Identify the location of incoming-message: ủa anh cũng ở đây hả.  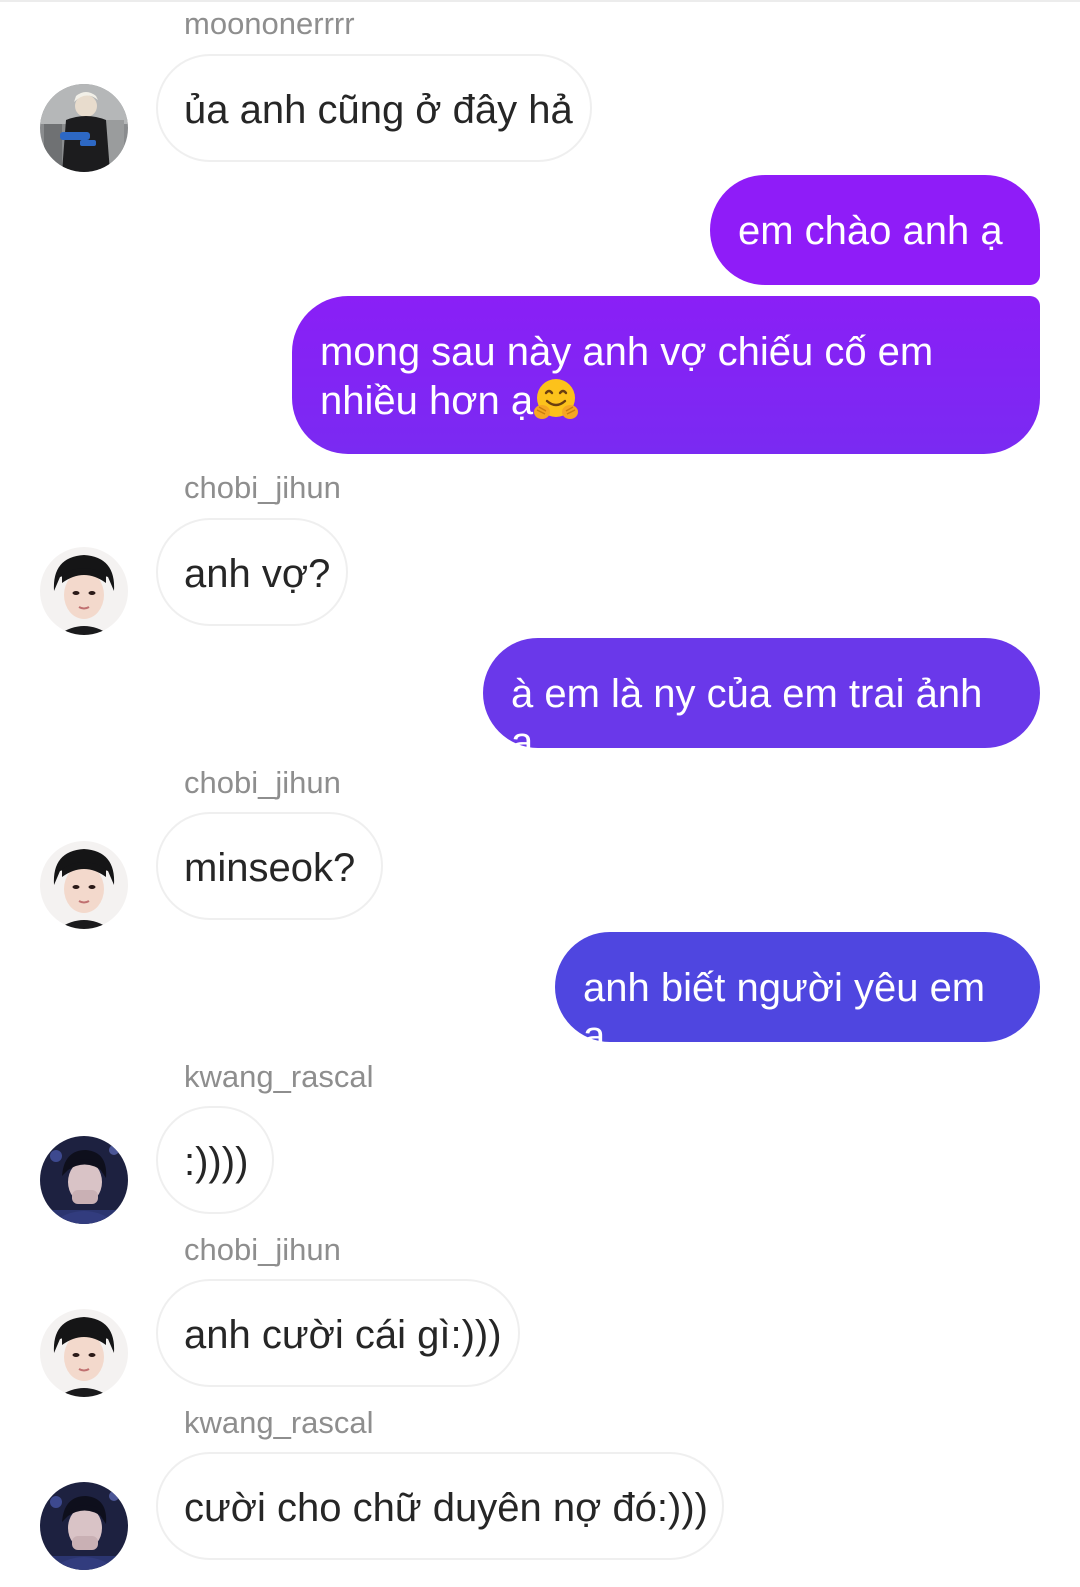
(374, 108).